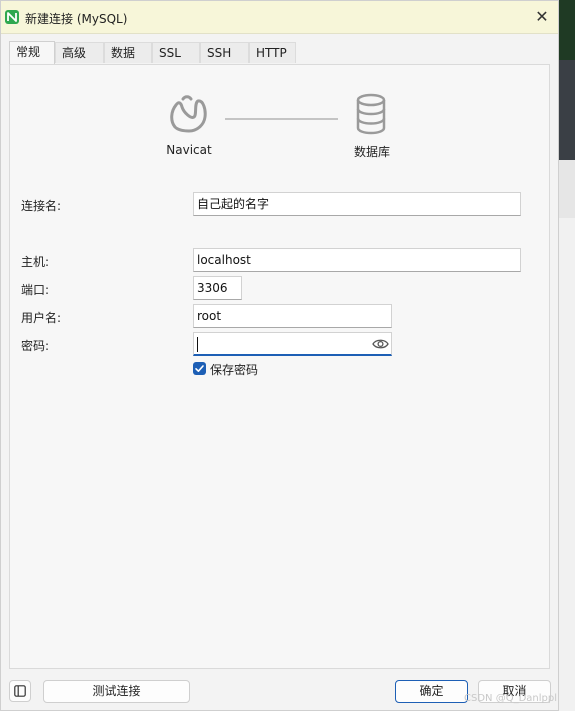 Image resolution: width=575 pixels, height=711 pixels. What do you see at coordinates (219, 53) in the screenshot?
I see `tab-label: SSH` at bounding box center [219, 53].